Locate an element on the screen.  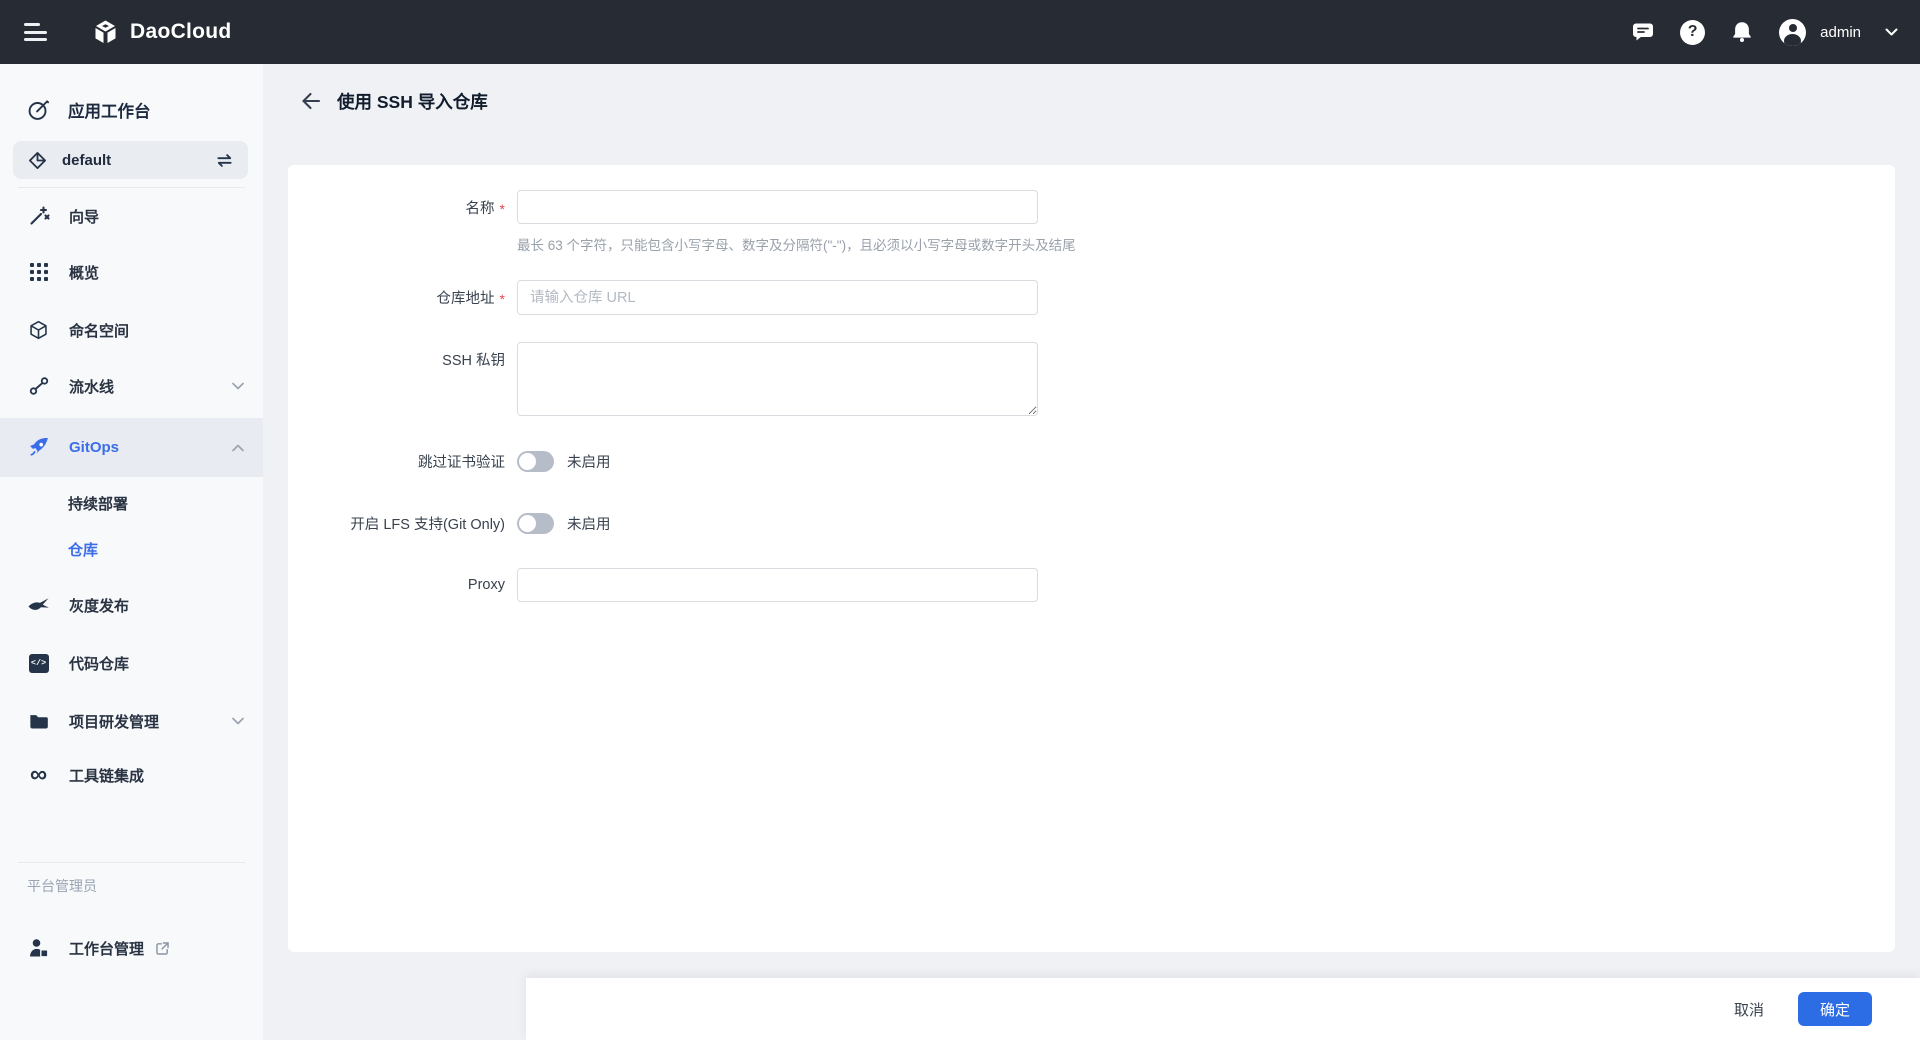
message-icon is located at coordinates (1643, 32).